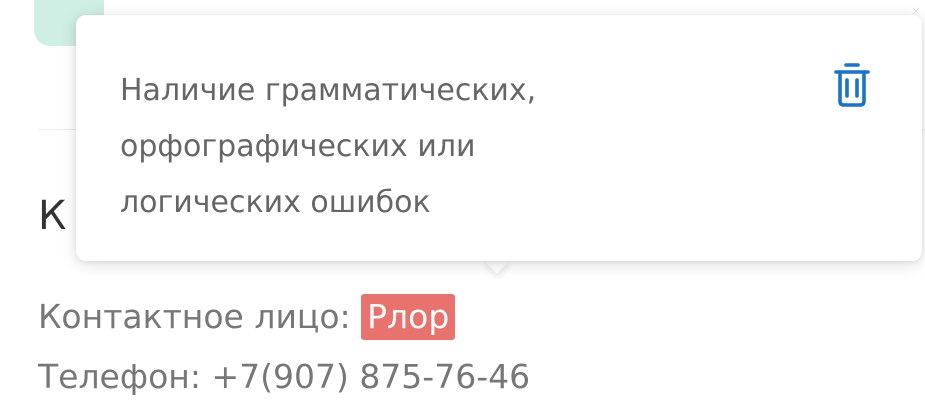  I want to click on contact-person-line: Контактное лицо: Рлор, so click(247, 317).